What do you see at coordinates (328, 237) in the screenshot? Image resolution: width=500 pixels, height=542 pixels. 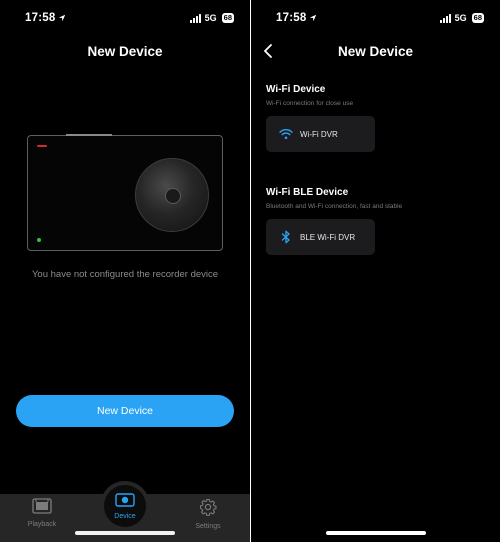 I see `ble-wifi-dvr-label: BLE Wi-Fi DVR` at bounding box center [328, 237].